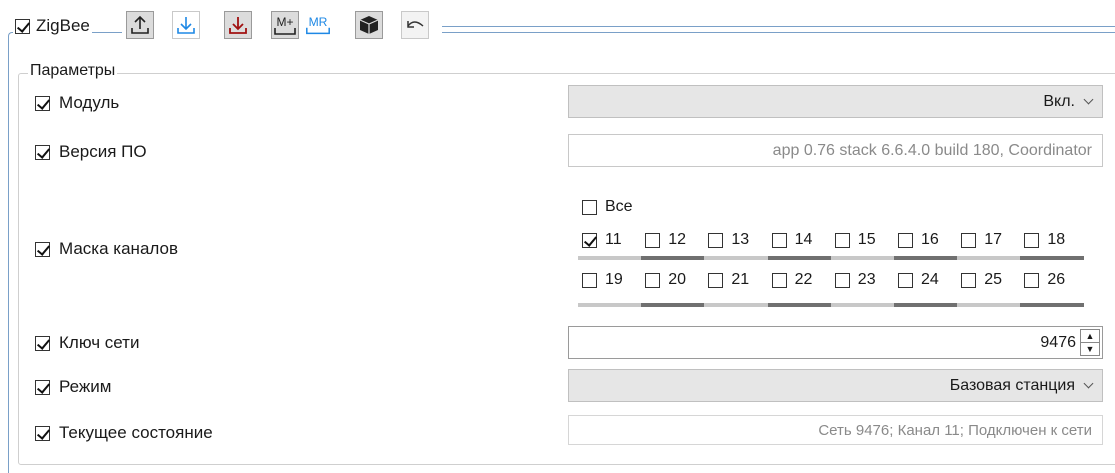  What do you see at coordinates (665, 240) in the screenshot?
I see `channel-option: 12` at bounding box center [665, 240].